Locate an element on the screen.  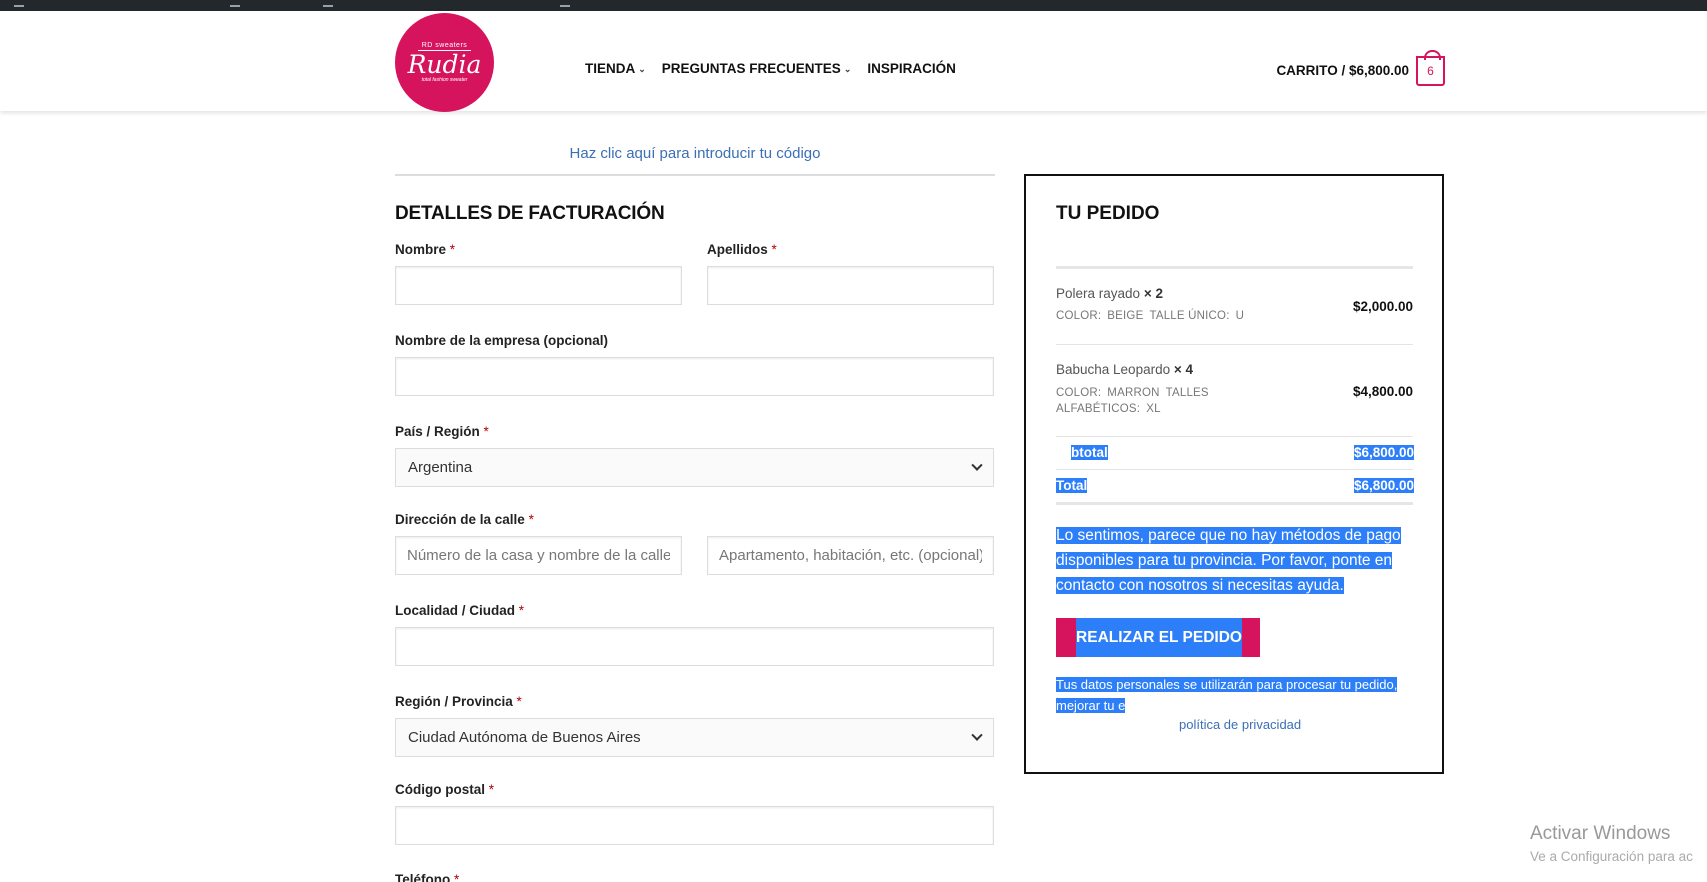
nav-item-label: TIENDA is located at coordinates (610, 68).